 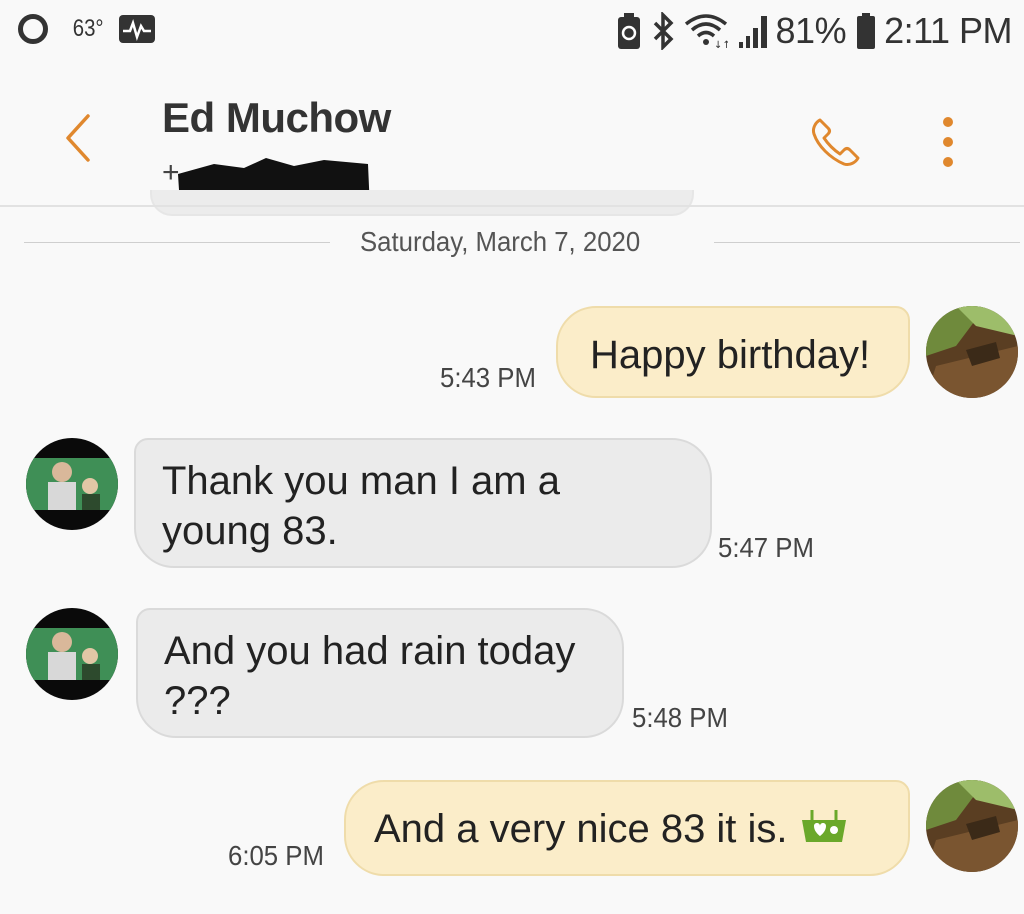 I want to click on message-text-line: ???, so click(x=197, y=701).